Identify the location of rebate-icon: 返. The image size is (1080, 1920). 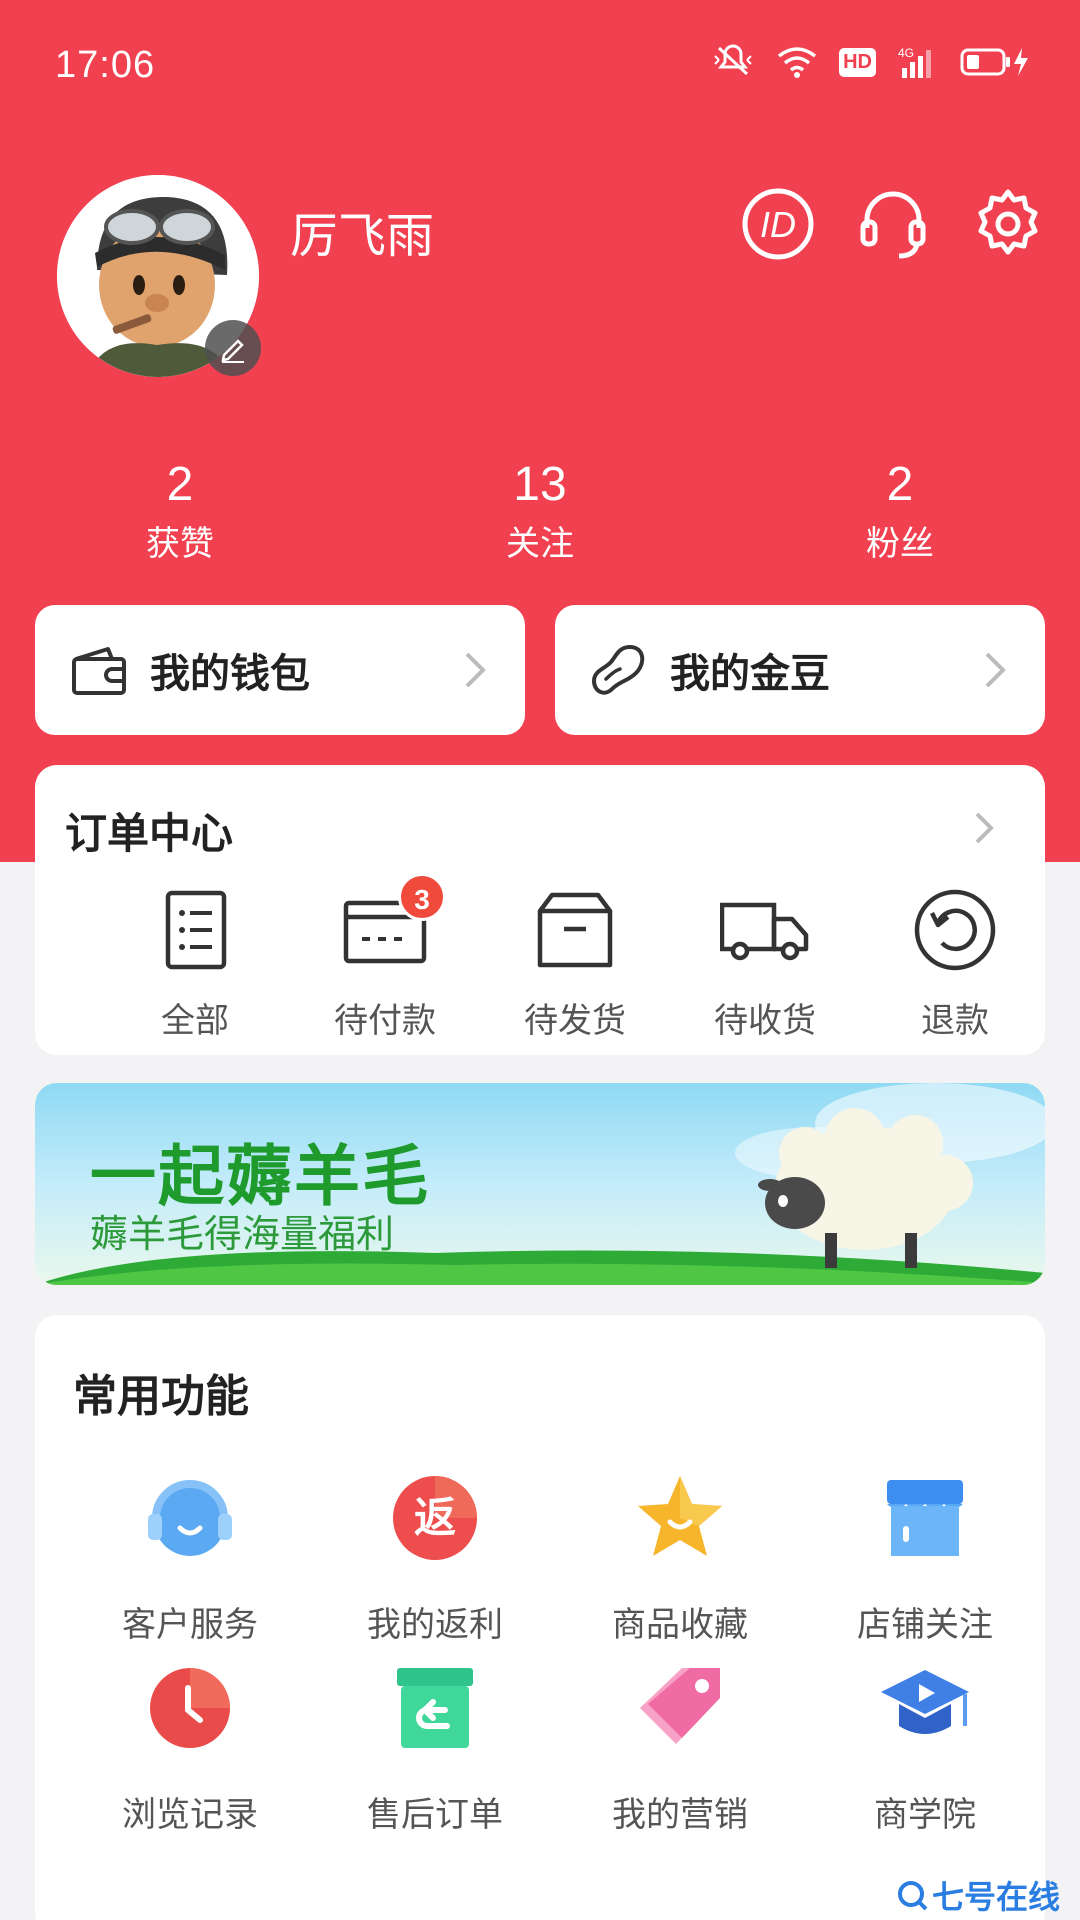
(435, 1518).